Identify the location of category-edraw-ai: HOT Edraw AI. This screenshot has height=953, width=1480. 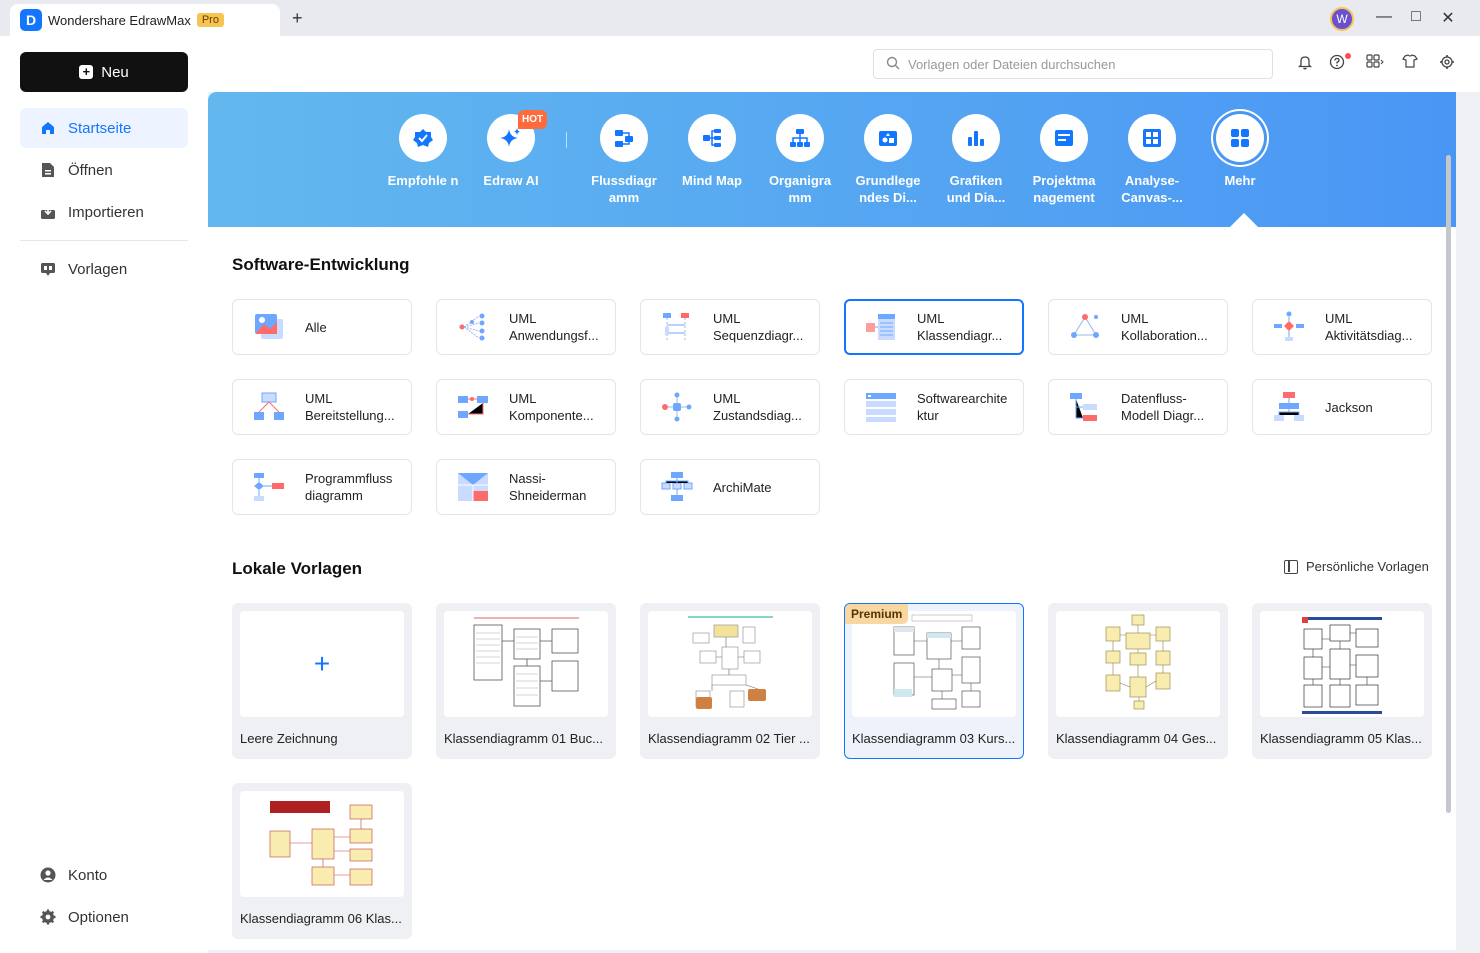
(511, 149).